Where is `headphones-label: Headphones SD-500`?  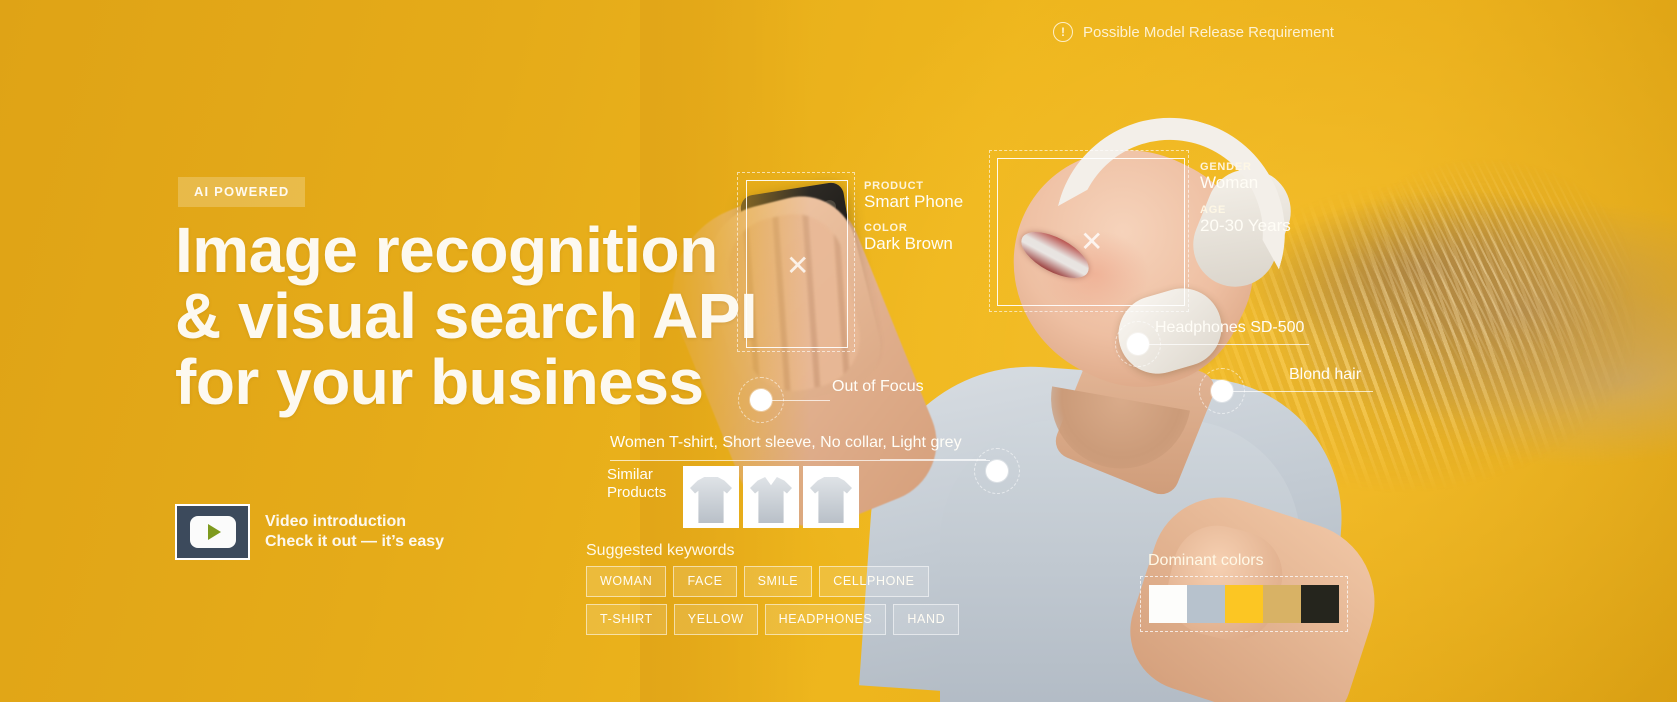
headphones-label: Headphones SD-500 is located at coordinates (1230, 327).